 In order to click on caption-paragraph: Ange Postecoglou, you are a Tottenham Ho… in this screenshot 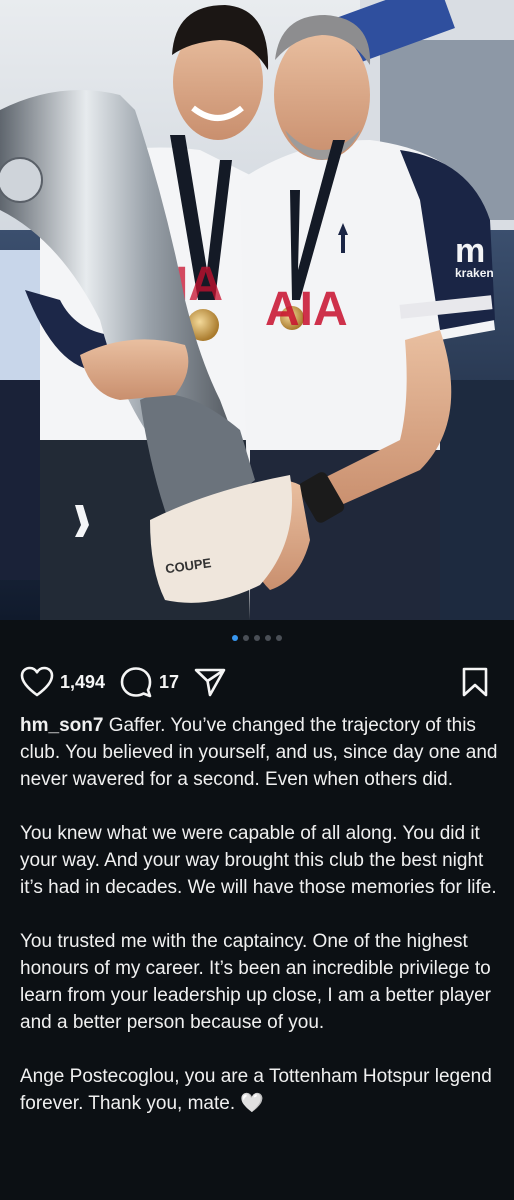, I will do `click(259, 1090)`.